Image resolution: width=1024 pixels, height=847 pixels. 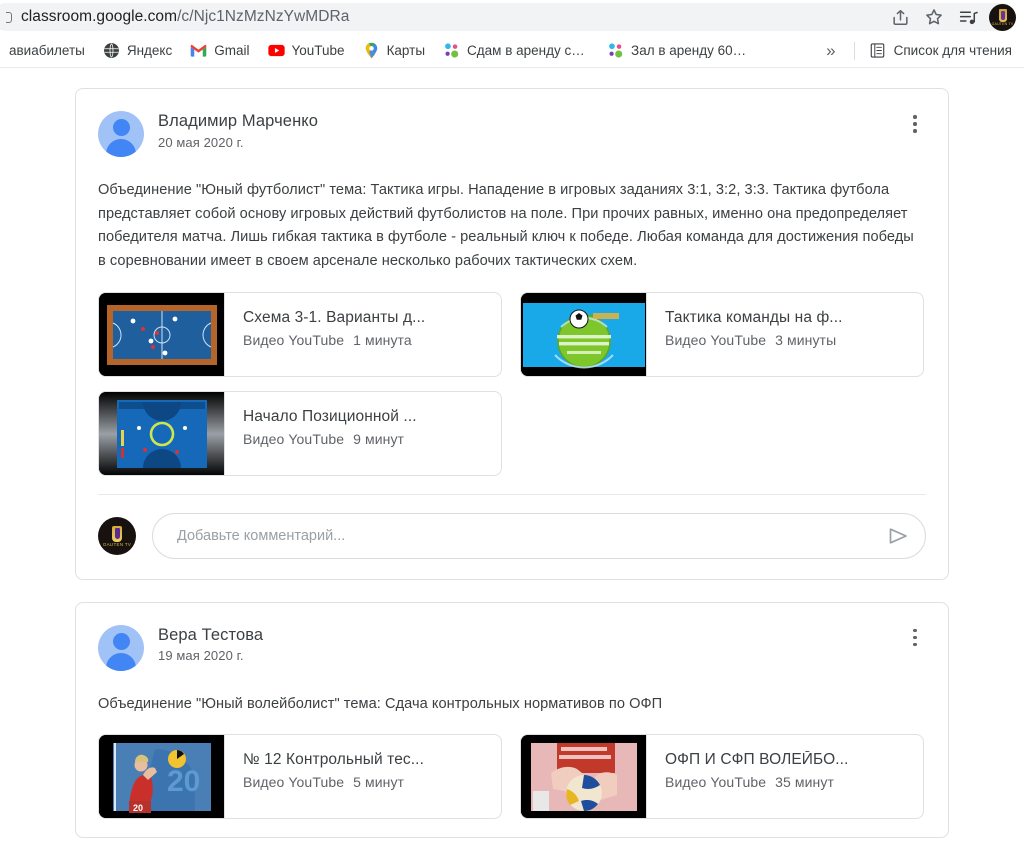 I want to click on attachment-subtitle: Видео YouTube 35 минут, so click(x=787, y=782).